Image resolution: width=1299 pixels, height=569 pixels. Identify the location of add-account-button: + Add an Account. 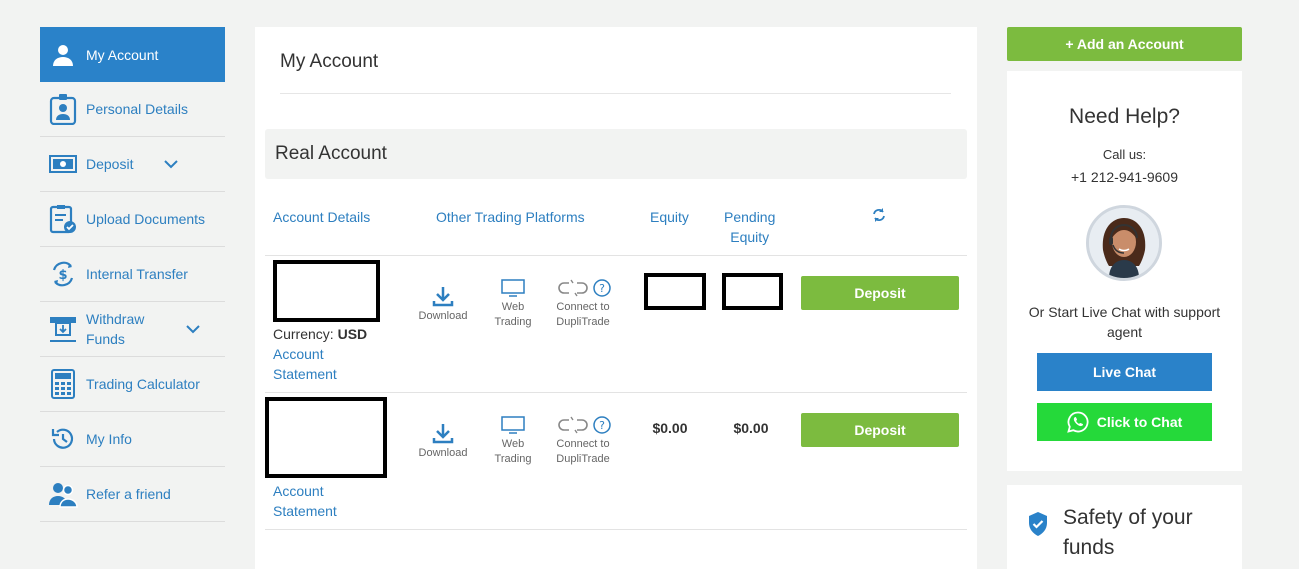
(1124, 44).